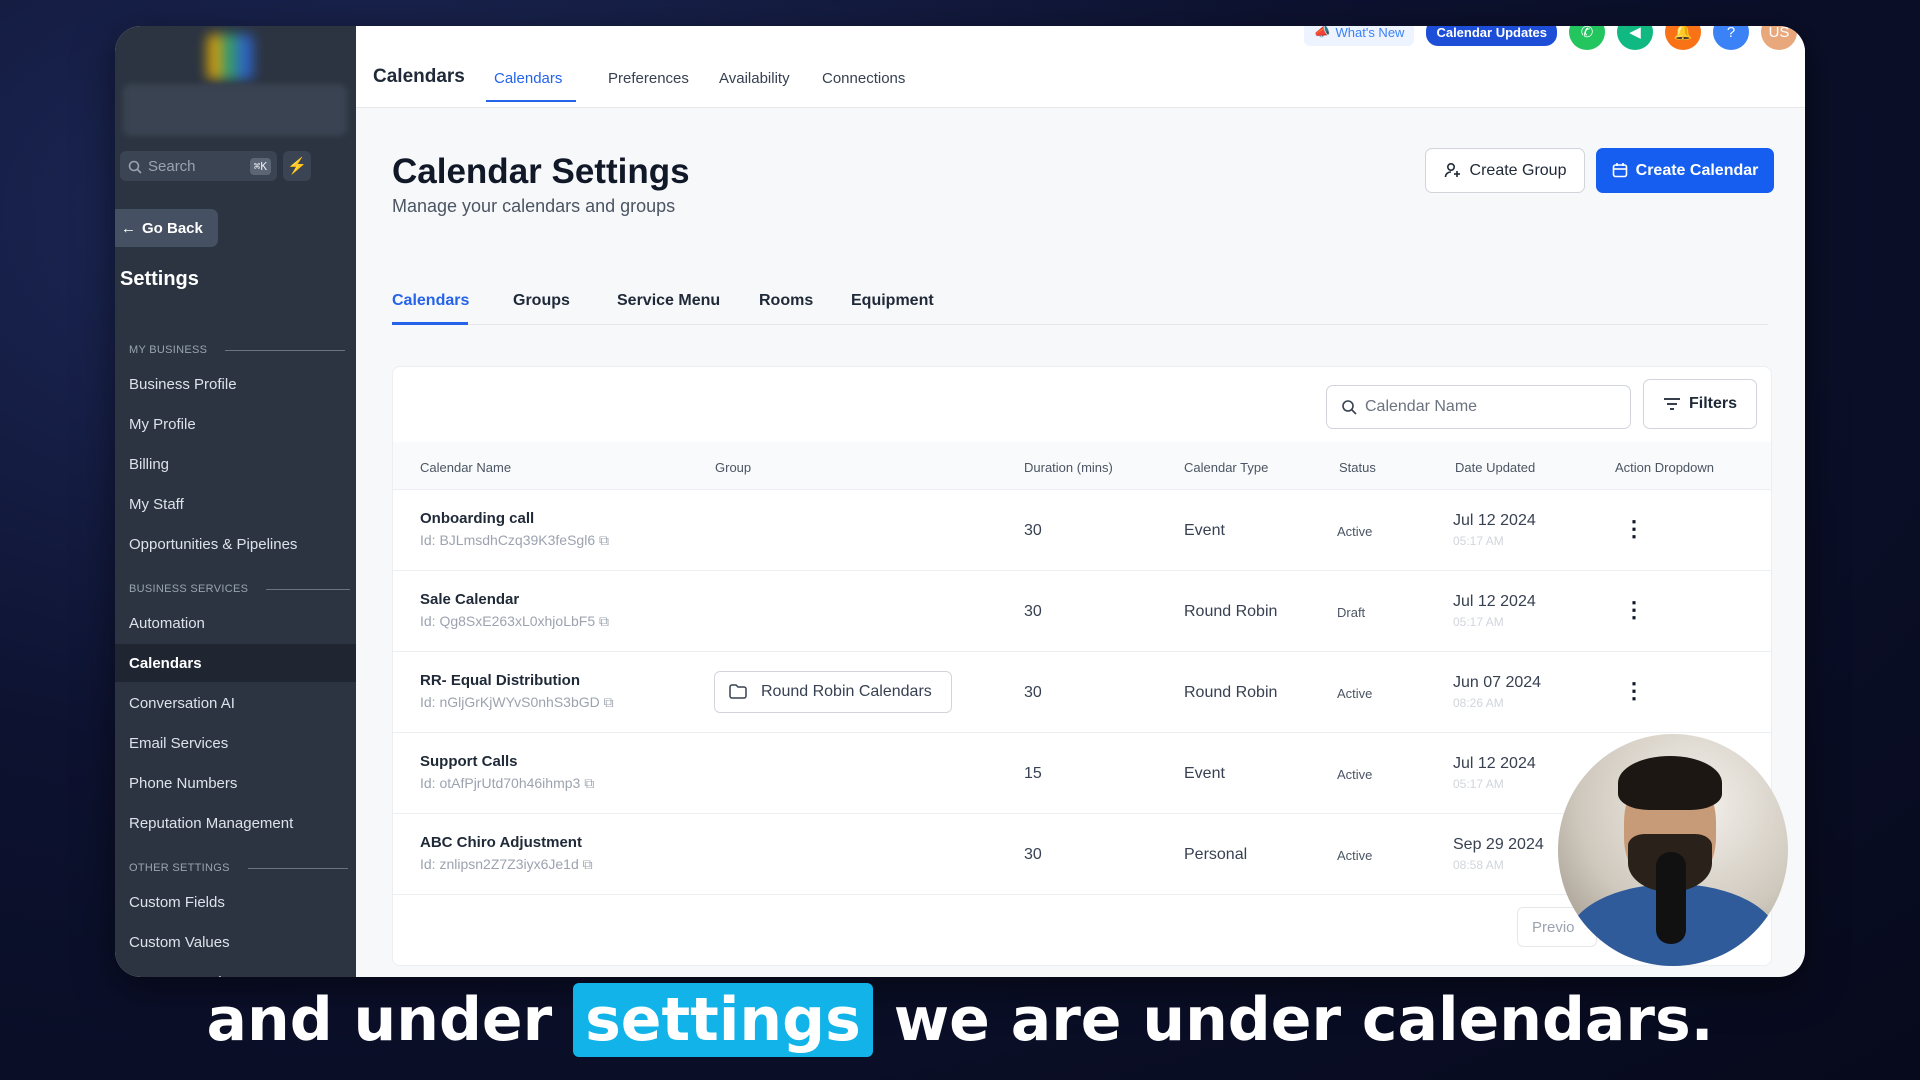 The image size is (1920, 1080). What do you see at coordinates (198, 166) in the screenshot?
I see `sidebar-search: Search ⌘K` at bounding box center [198, 166].